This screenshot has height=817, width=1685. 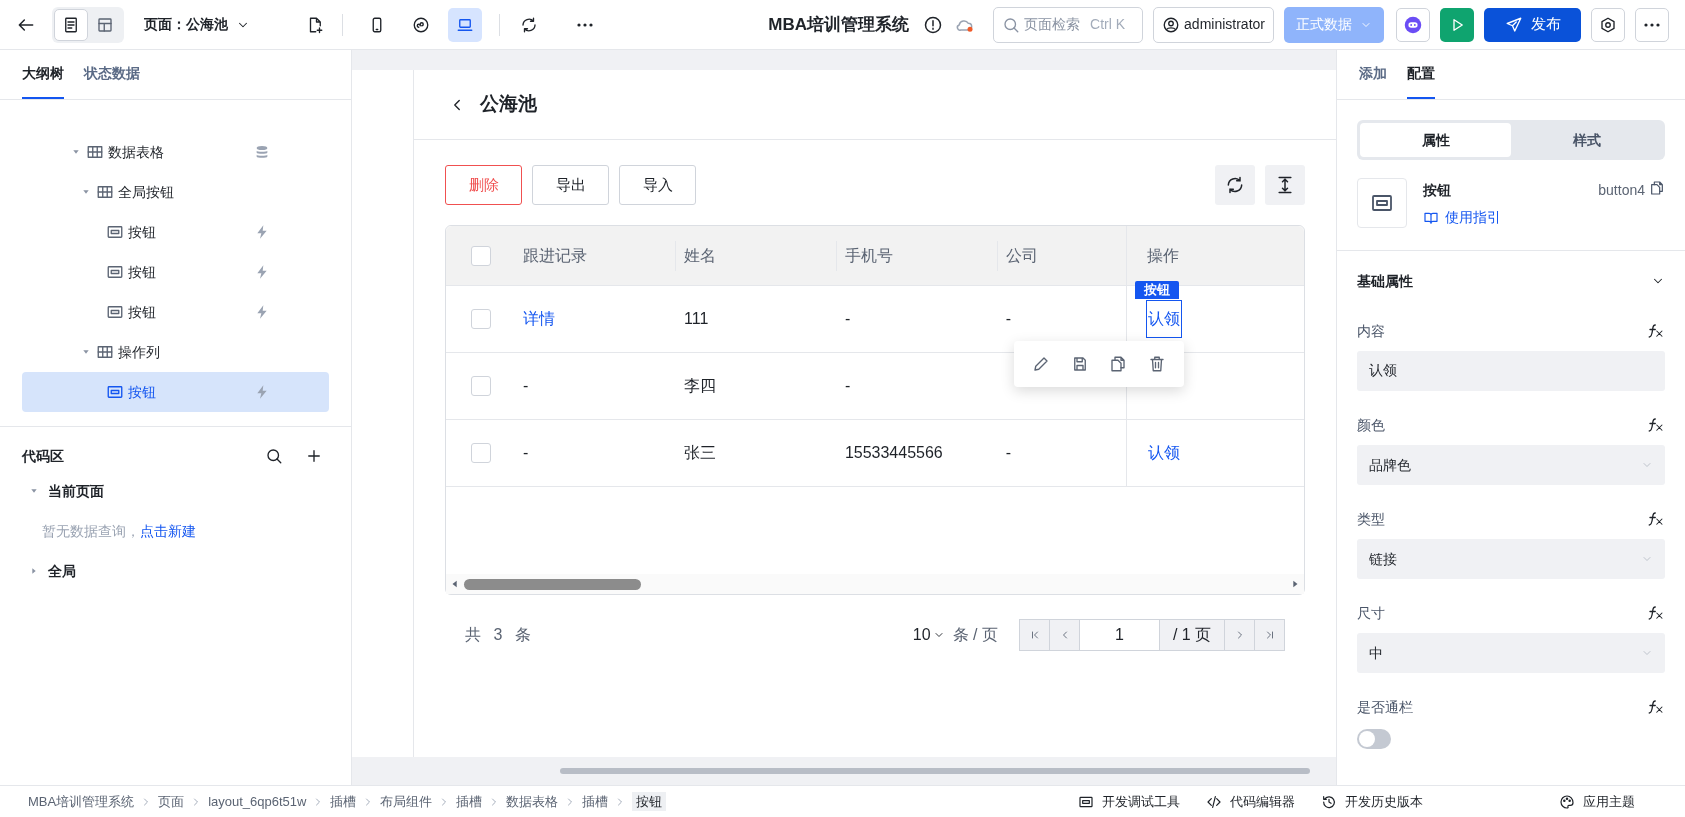 I want to click on tab: 添加, so click(x=1373, y=74).